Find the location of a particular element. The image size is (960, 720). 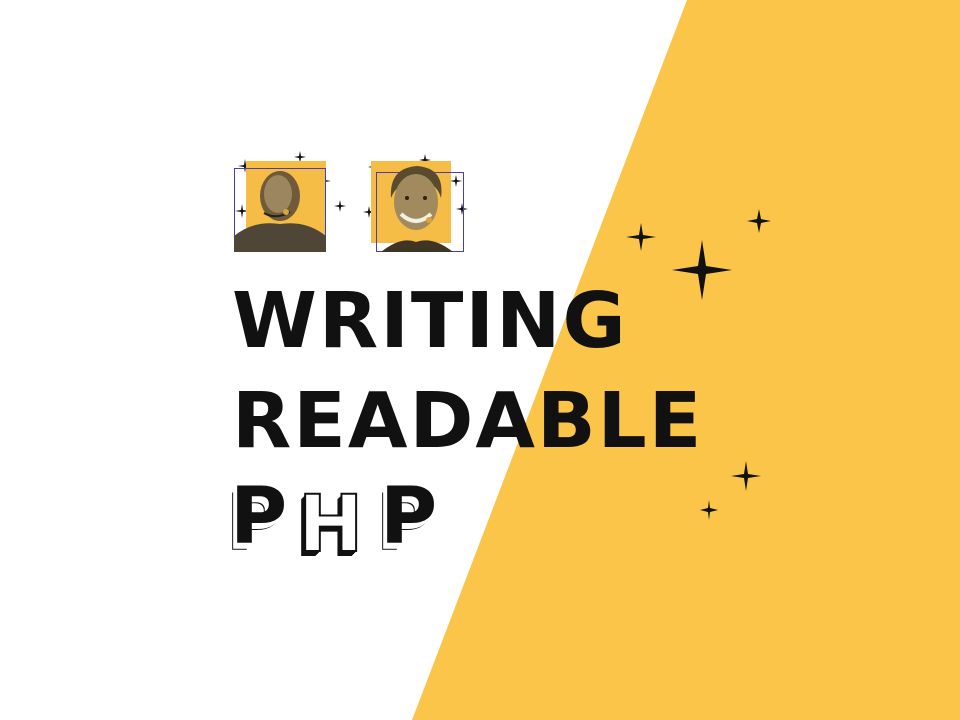

sparkle-icon is located at coordinates (340, 206).